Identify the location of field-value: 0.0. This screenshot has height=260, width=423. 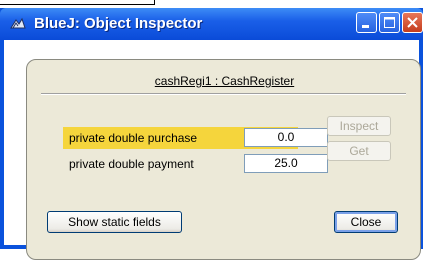
(286, 137).